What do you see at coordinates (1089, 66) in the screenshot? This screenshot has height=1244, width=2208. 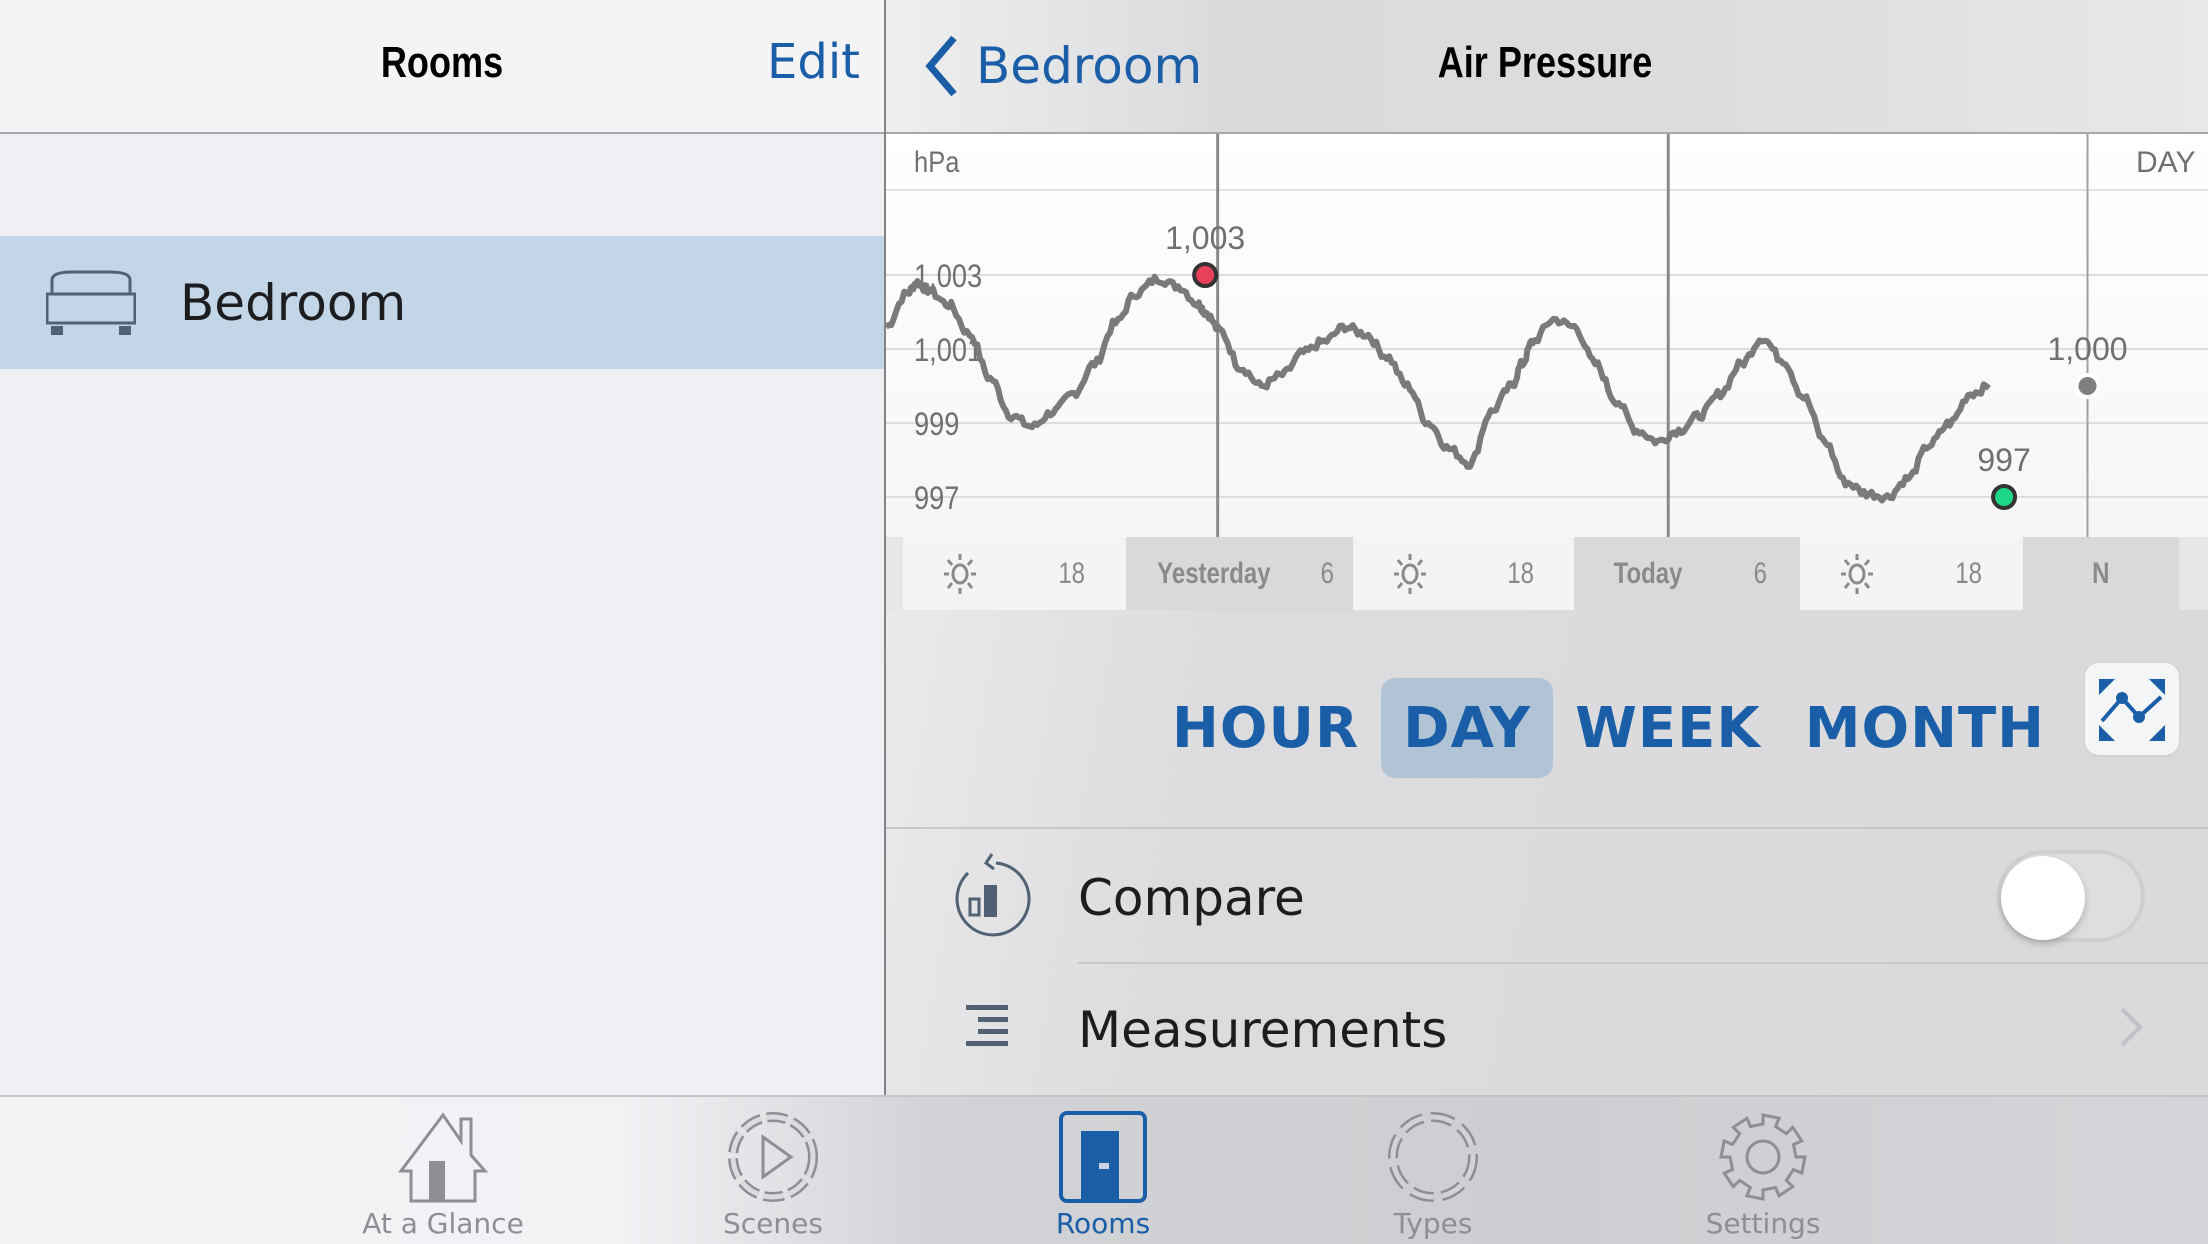 I see `back-label: Bedroom` at bounding box center [1089, 66].